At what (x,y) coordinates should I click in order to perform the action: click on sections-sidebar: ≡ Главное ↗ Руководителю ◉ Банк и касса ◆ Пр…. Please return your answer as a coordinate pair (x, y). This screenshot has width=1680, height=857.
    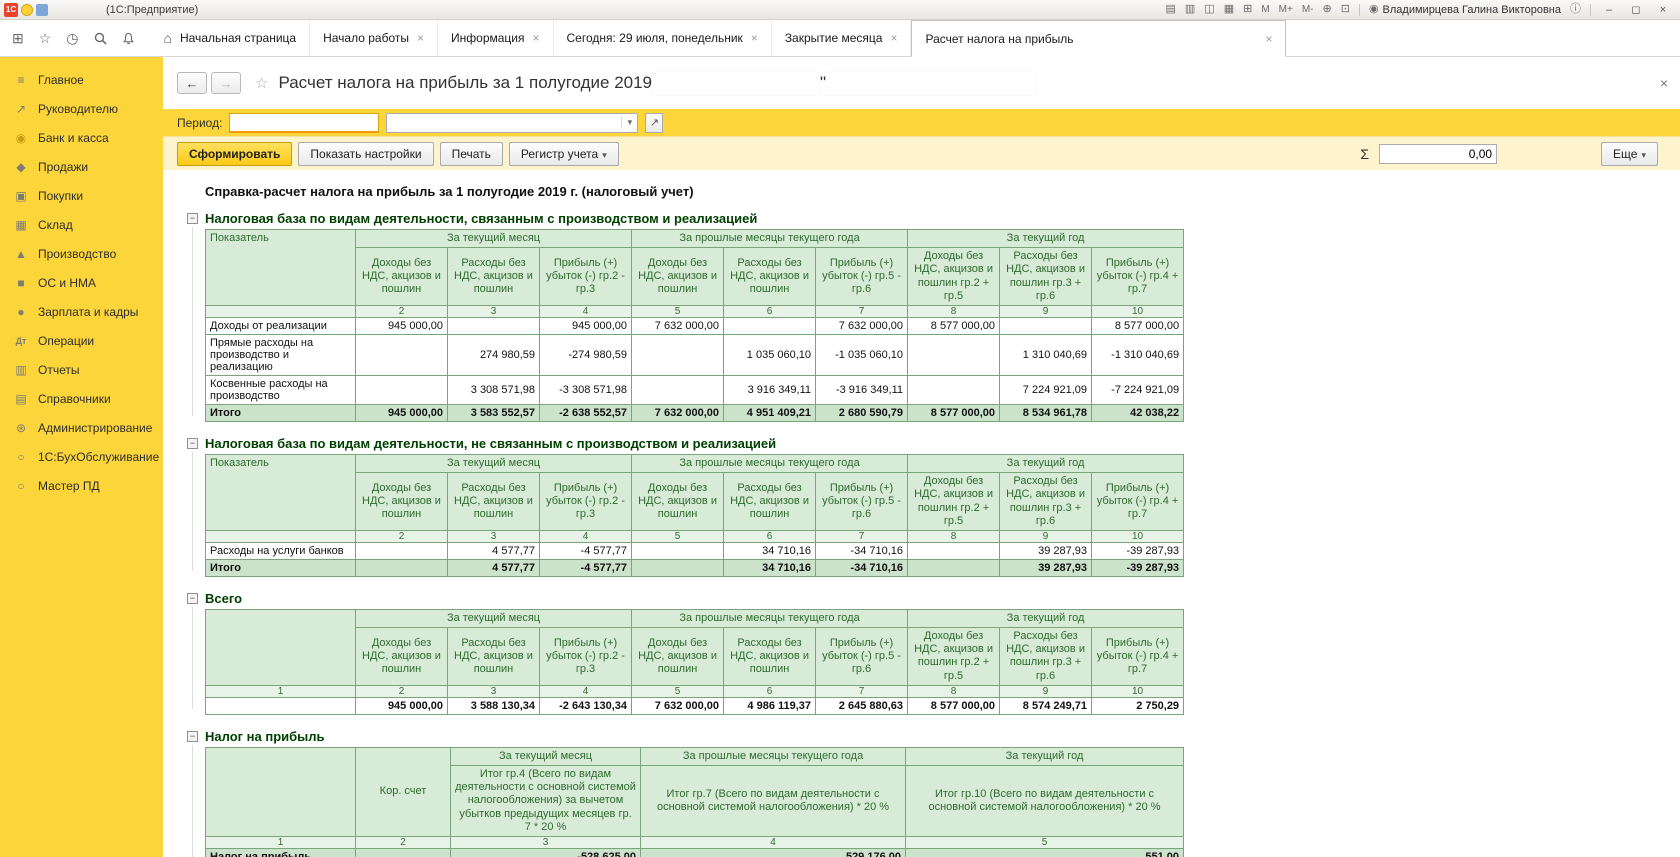
    Looking at the image, I should click on (81, 457).